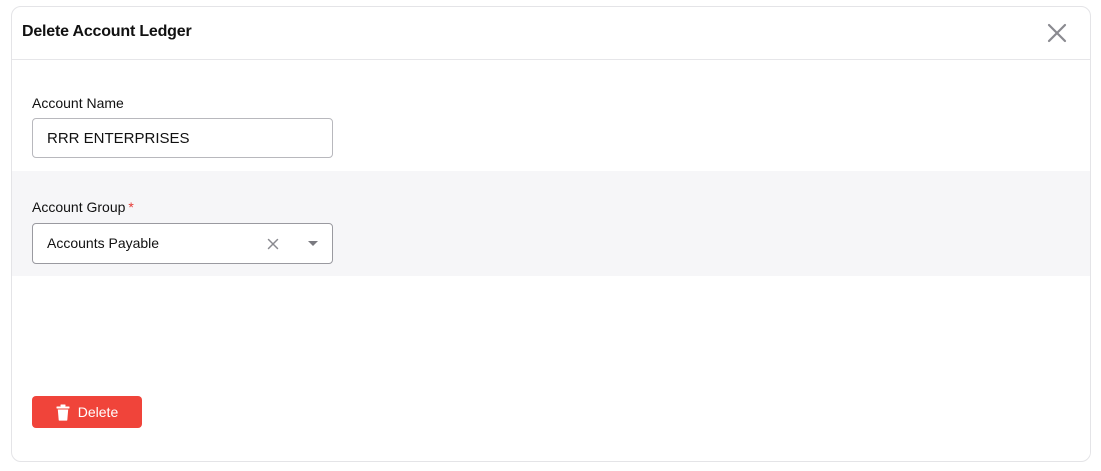 The image size is (1101, 471). Describe the element at coordinates (313, 243) in the screenshot. I see `chevron-down-icon` at that location.